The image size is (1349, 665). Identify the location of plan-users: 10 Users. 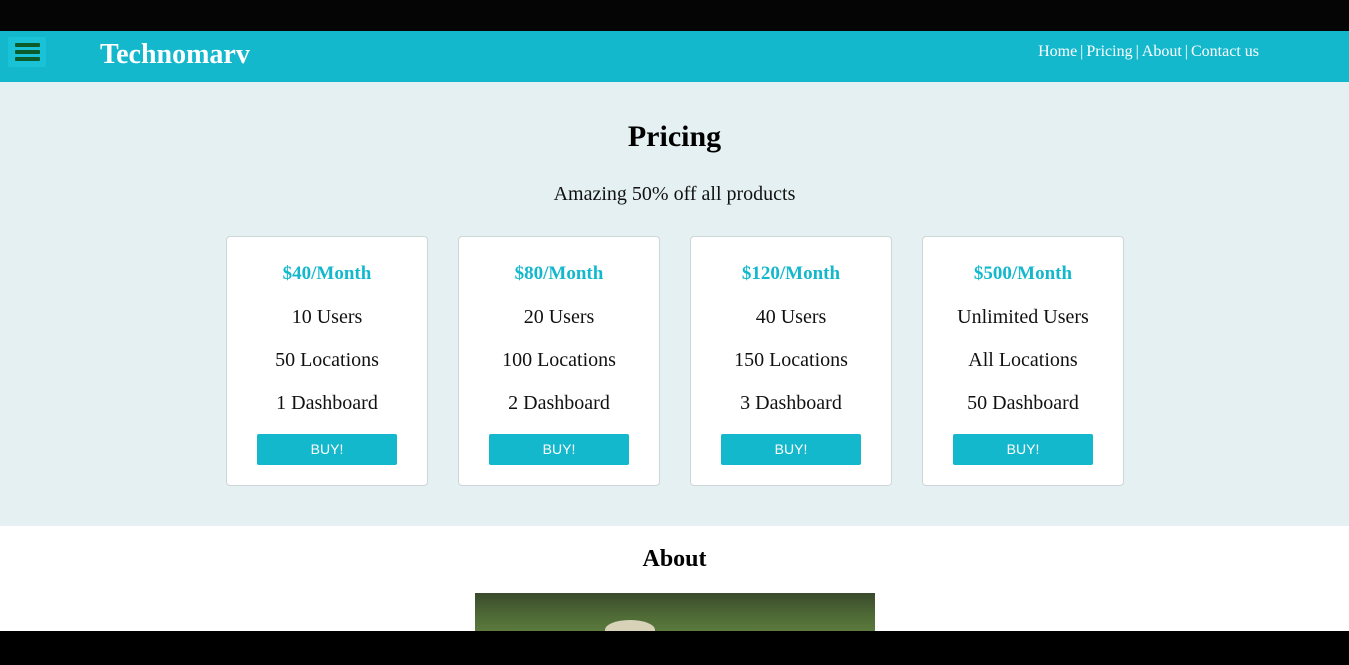
(327, 317).